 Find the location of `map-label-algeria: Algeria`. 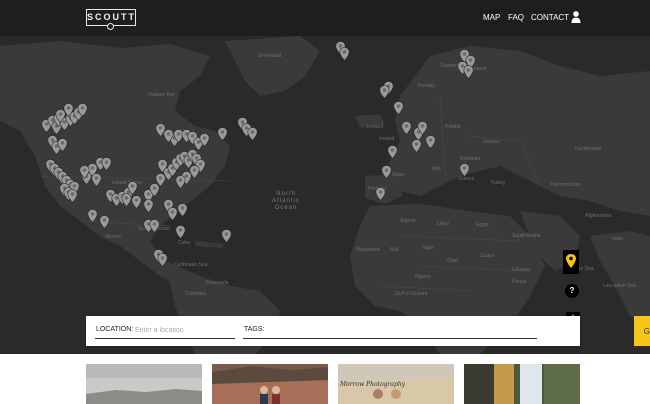

map-label-algeria: Algeria is located at coordinates (408, 221).